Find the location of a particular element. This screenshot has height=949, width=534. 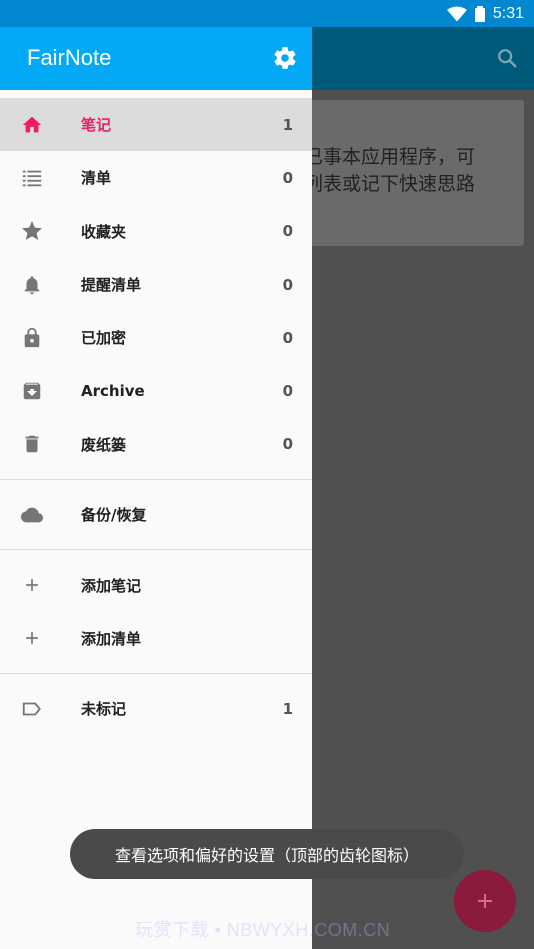

status-time: 5:31 is located at coordinates (508, 13).